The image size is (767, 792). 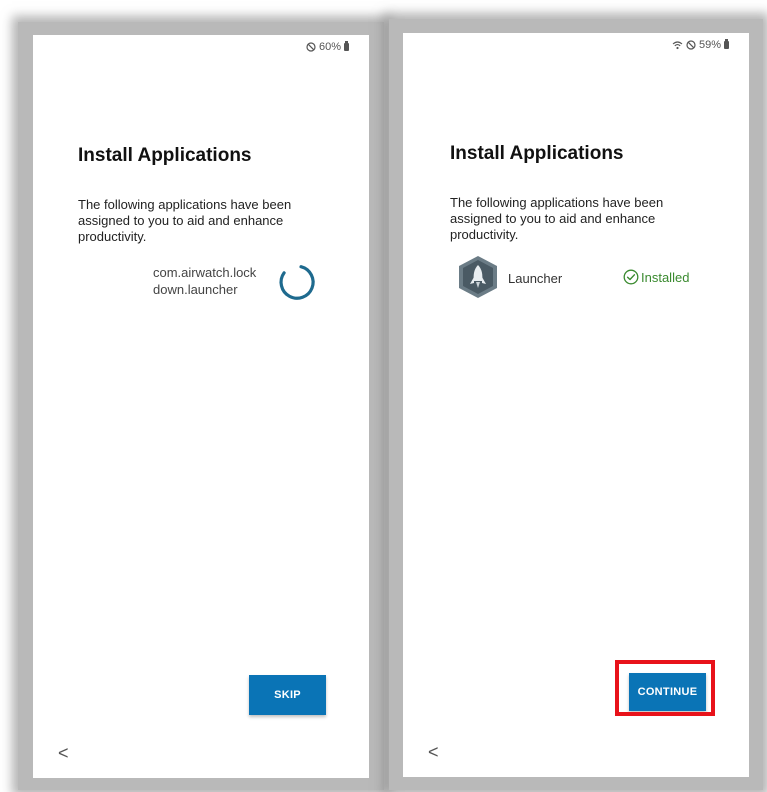 What do you see at coordinates (535, 278) in the screenshot?
I see `app-name: Launcher` at bounding box center [535, 278].